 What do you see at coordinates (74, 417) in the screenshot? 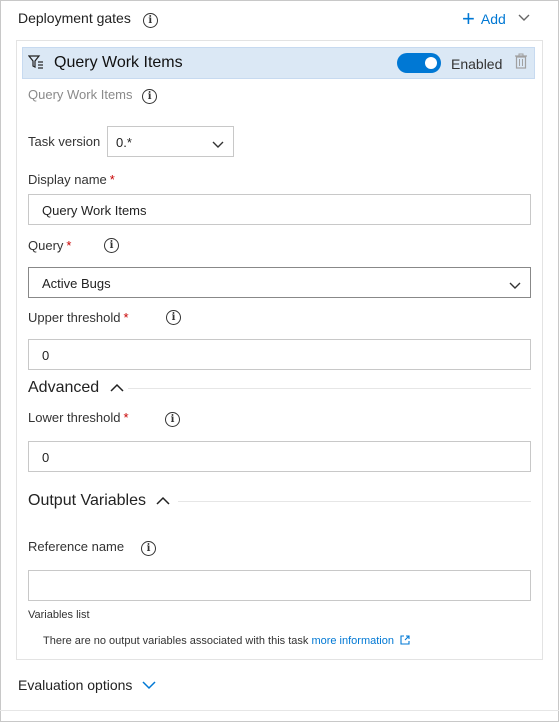
I see `lower-threshold-text: Lower threshold` at bounding box center [74, 417].